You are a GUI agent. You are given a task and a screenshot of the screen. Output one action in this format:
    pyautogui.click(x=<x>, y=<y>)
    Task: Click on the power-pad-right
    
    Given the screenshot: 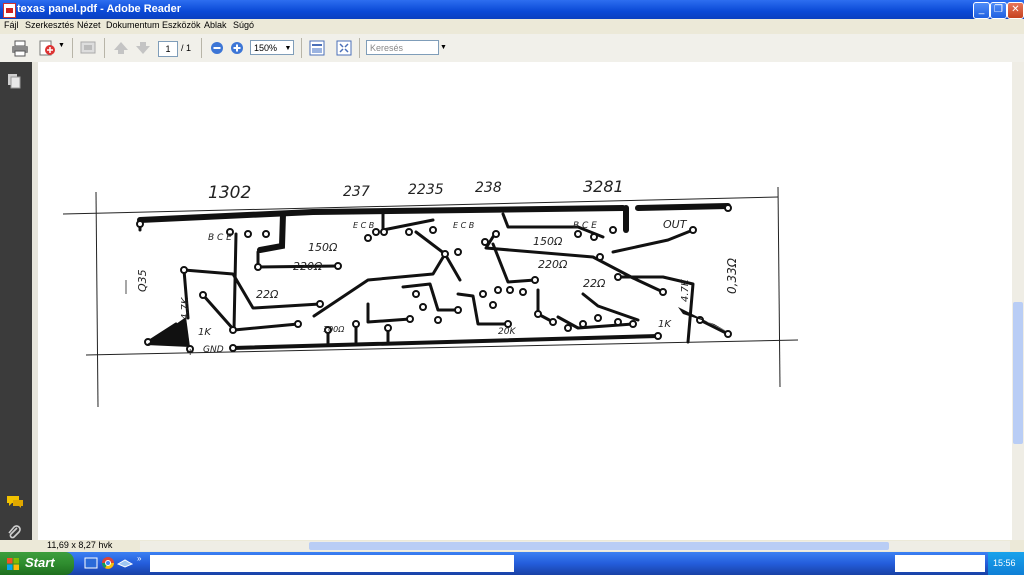 What is the action you would take?
    pyautogui.click(x=703, y=319)
    